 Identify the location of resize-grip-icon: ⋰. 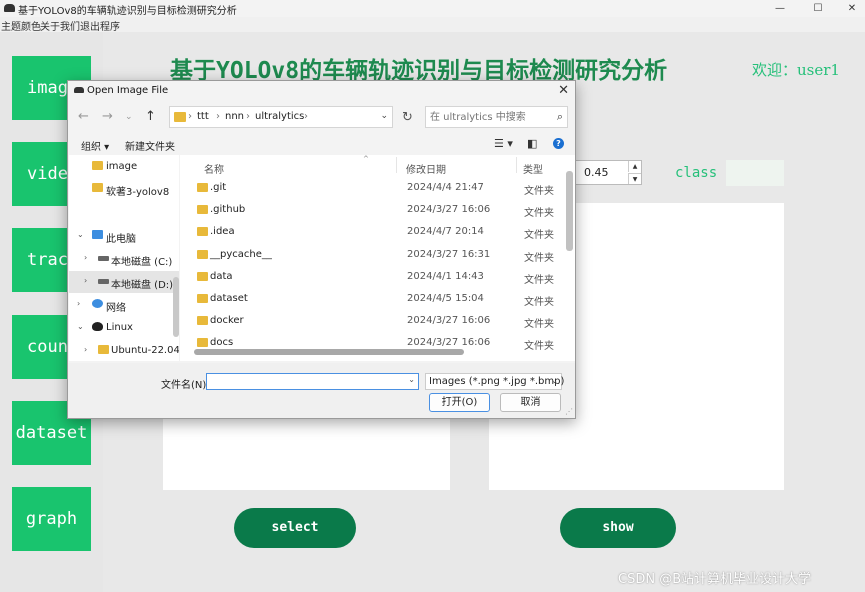
(569, 411).